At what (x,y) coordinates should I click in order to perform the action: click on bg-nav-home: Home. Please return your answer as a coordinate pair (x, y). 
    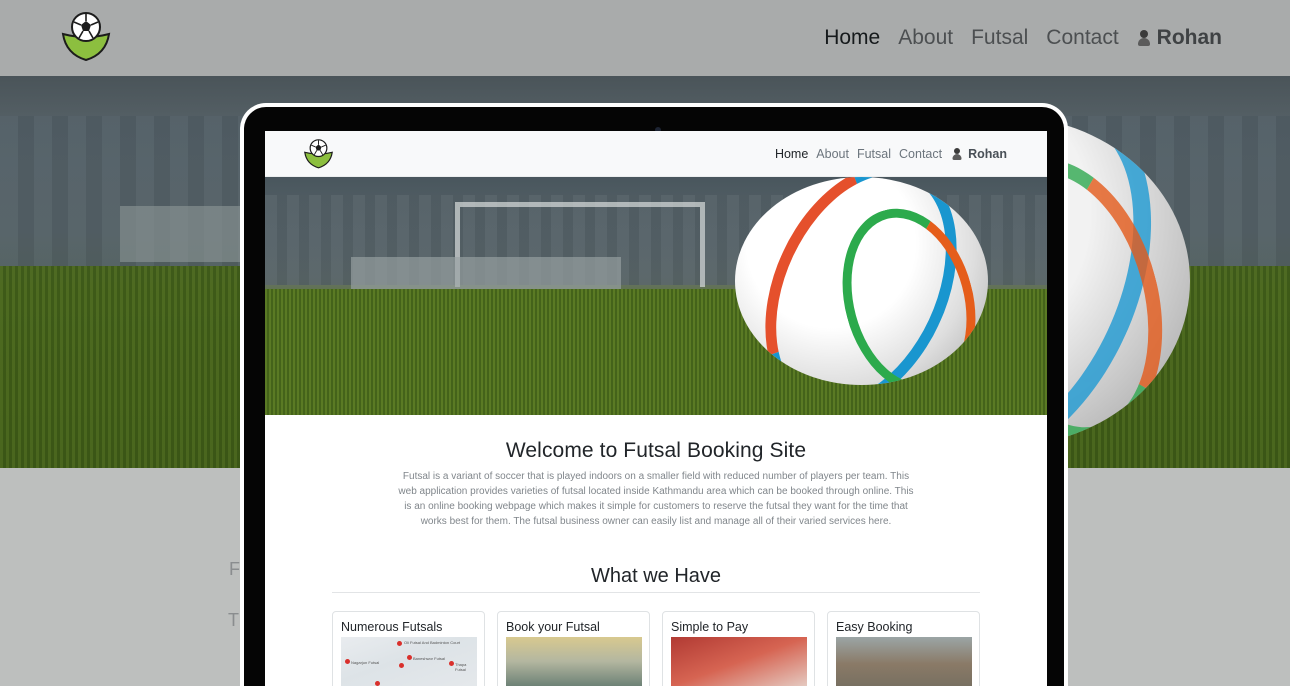
    Looking at the image, I should click on (852, 38).